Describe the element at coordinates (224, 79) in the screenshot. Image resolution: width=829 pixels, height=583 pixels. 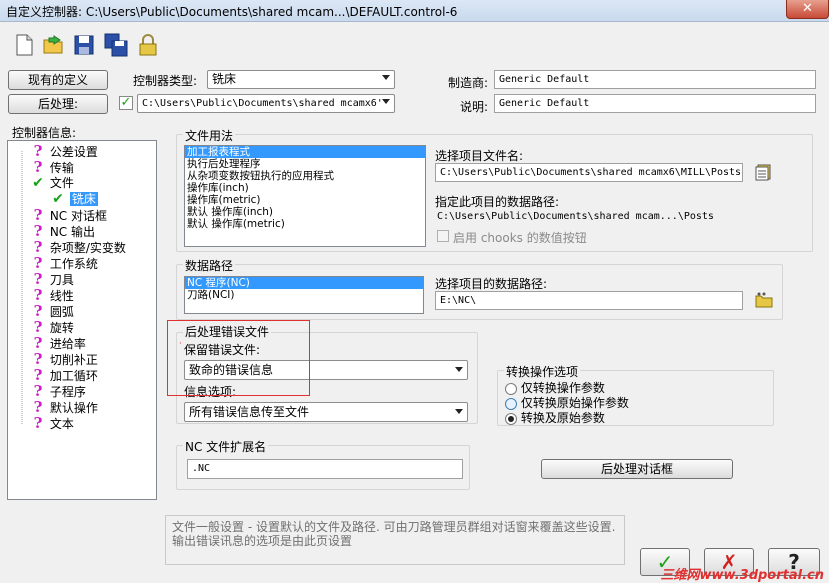
I see `controller-type-value: 铣床` at that location.